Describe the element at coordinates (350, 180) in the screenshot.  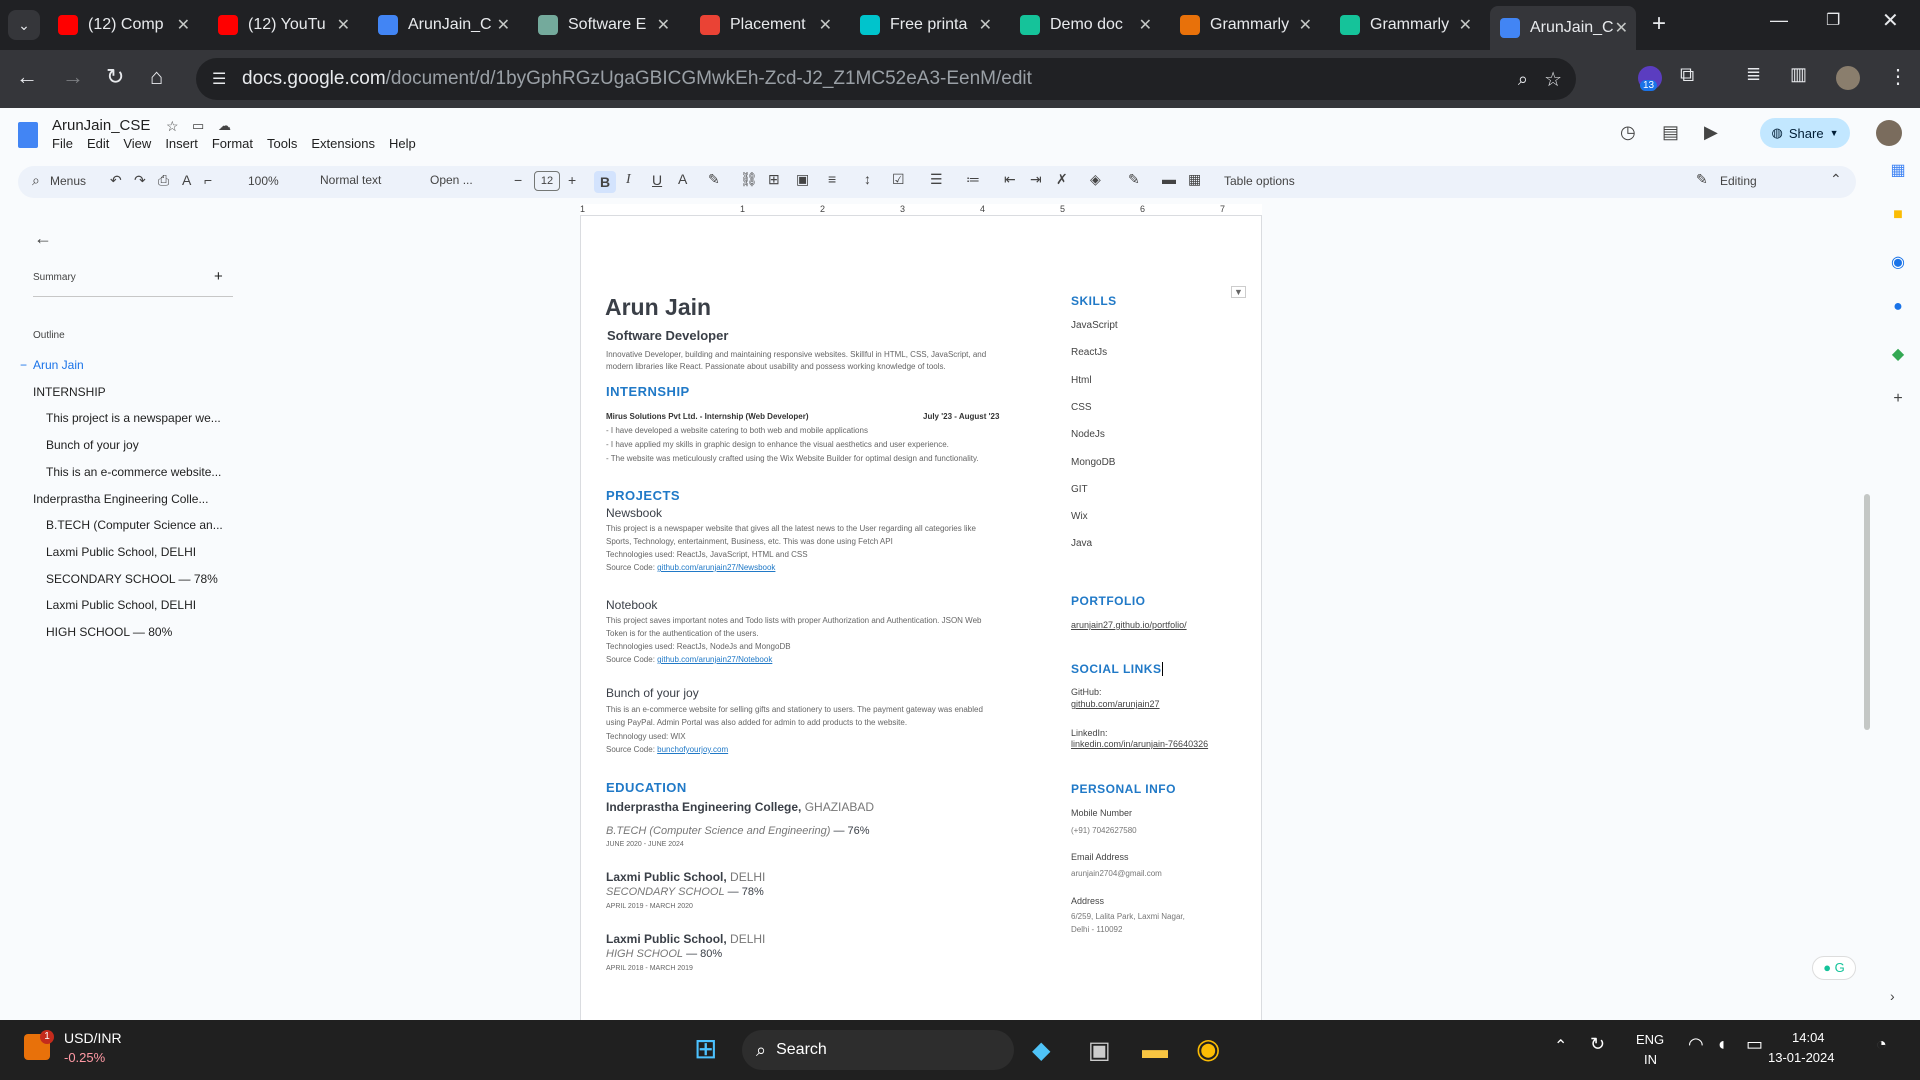
I see `style-select: Normal text` at that location.